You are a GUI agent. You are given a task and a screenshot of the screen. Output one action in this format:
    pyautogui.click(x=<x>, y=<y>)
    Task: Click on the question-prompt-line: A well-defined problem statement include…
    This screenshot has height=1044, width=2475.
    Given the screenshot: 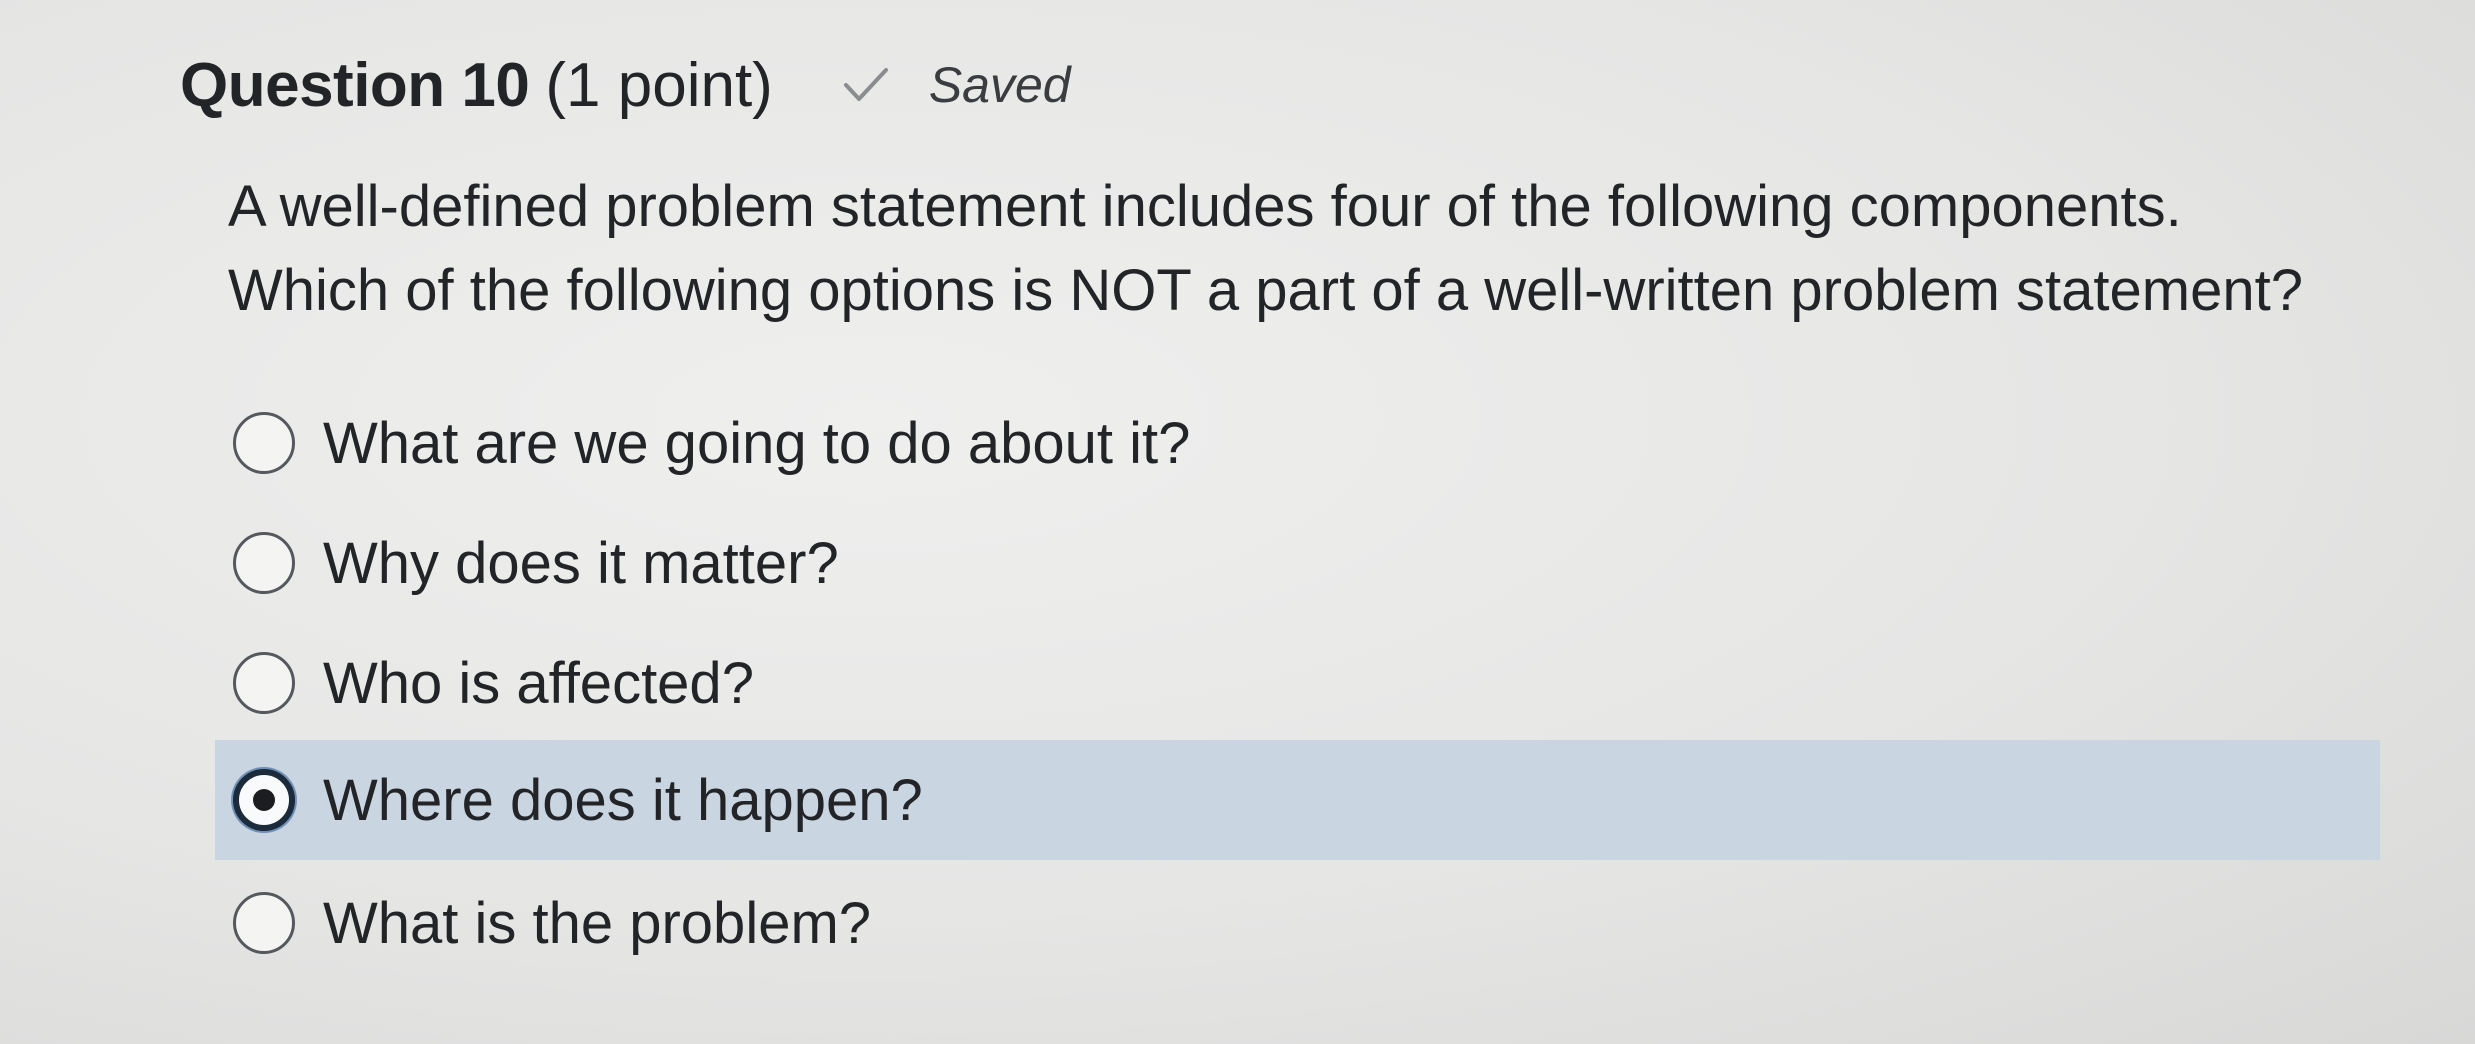 What is the action you would take?
    pyautogui.click(x=1205, y=206)
    